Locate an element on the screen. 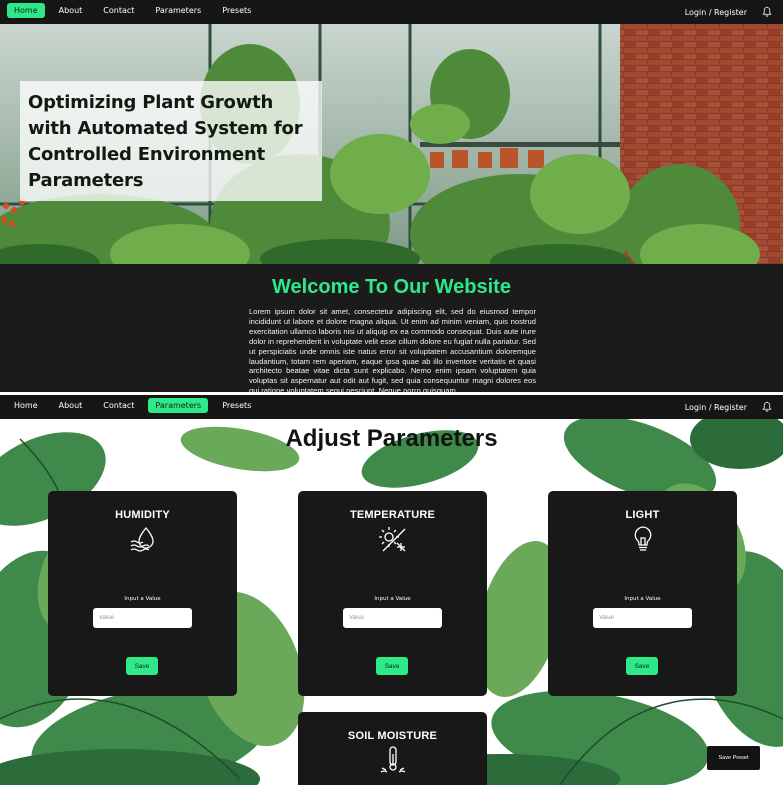 The height and width of the screenshot is (785, 783). nav-links: Home About Contact Parameters Presets is located at coordinates (136, 10).